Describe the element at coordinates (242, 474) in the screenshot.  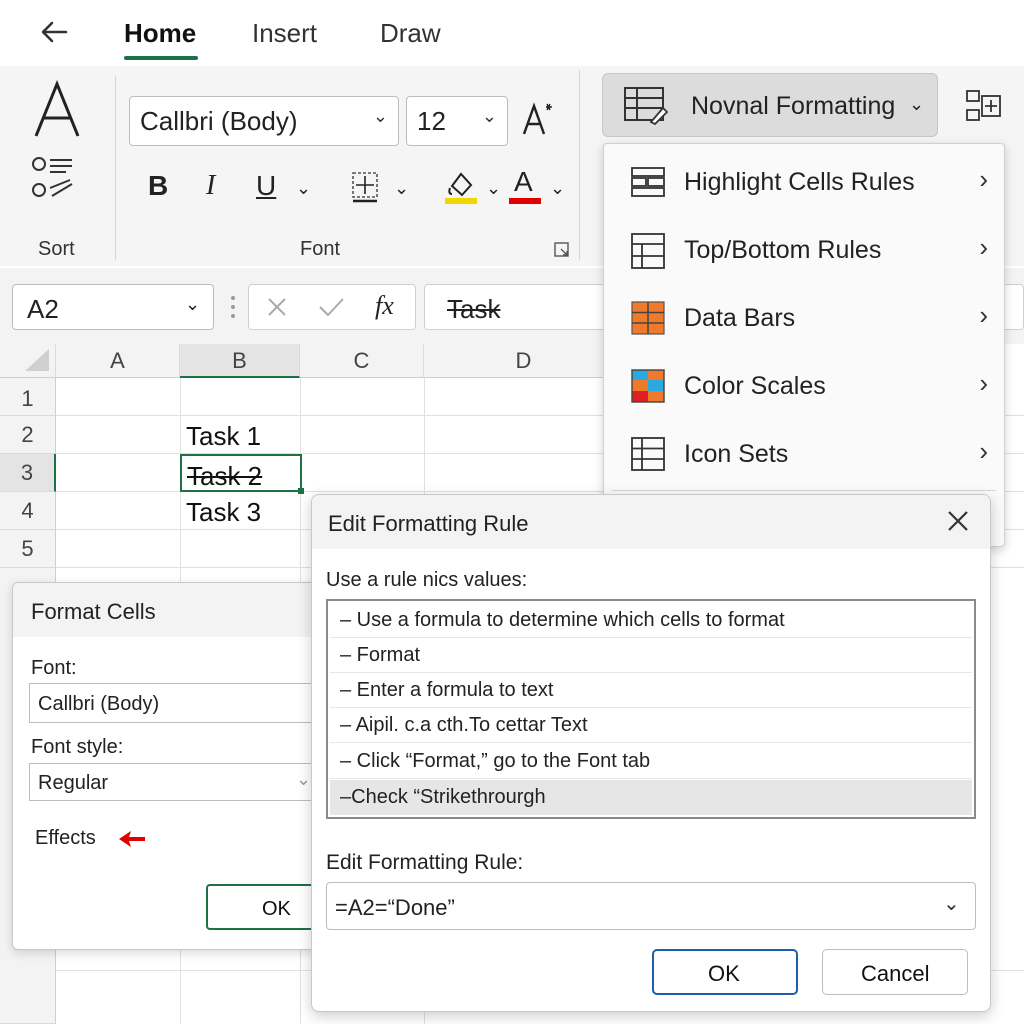
I see `active-cell-b3: Task 2` at that location.